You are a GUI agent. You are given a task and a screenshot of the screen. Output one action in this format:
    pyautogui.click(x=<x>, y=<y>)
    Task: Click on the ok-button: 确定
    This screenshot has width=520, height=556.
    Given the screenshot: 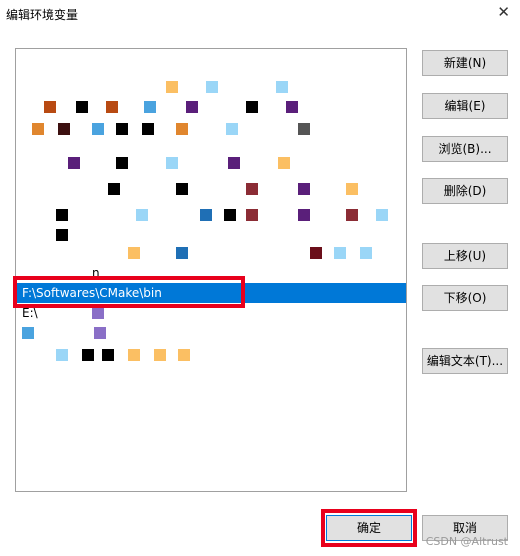 What is the action you would take?
    pyautogui.click(x=369, y=528)
    